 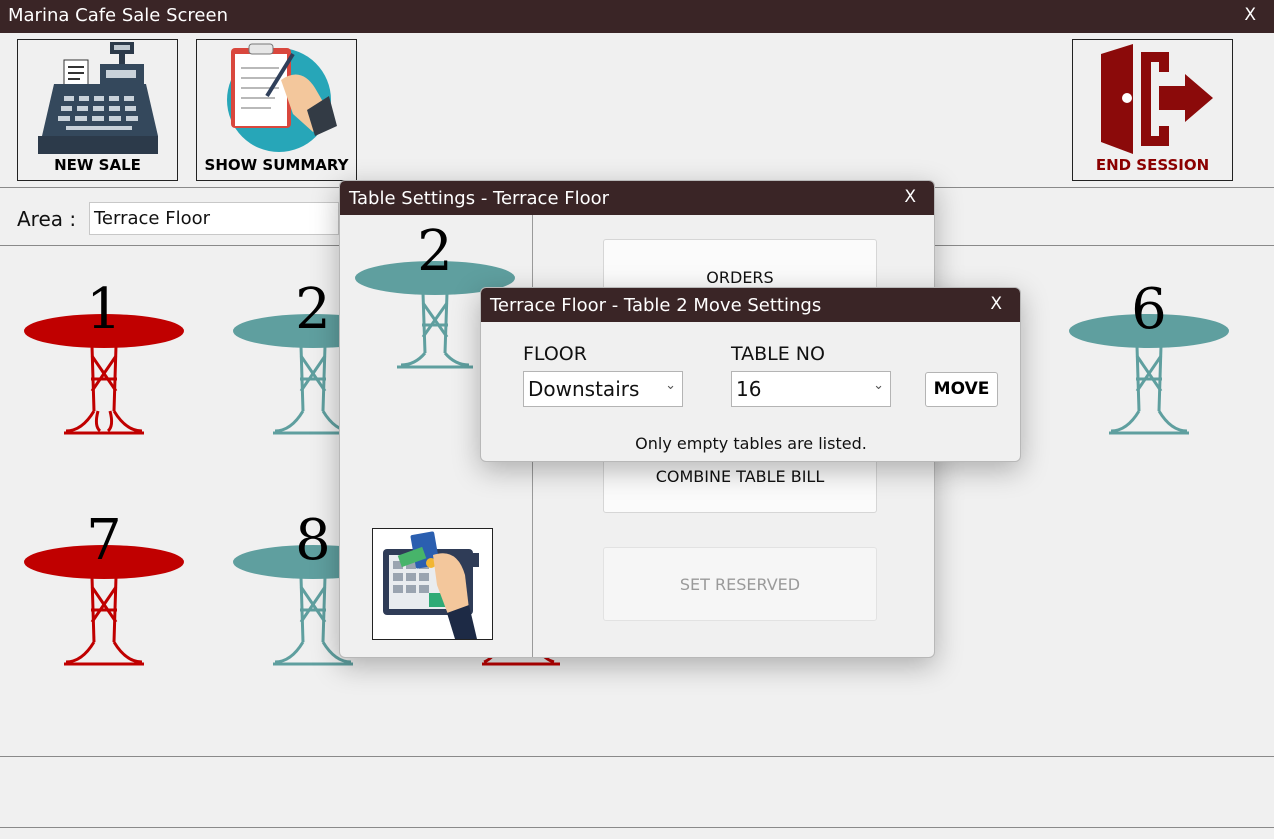 What do you see at coordinates (282, 97) in the screenshot?
I see `clipboard-summary-icon` at bounding box center [282, 97].